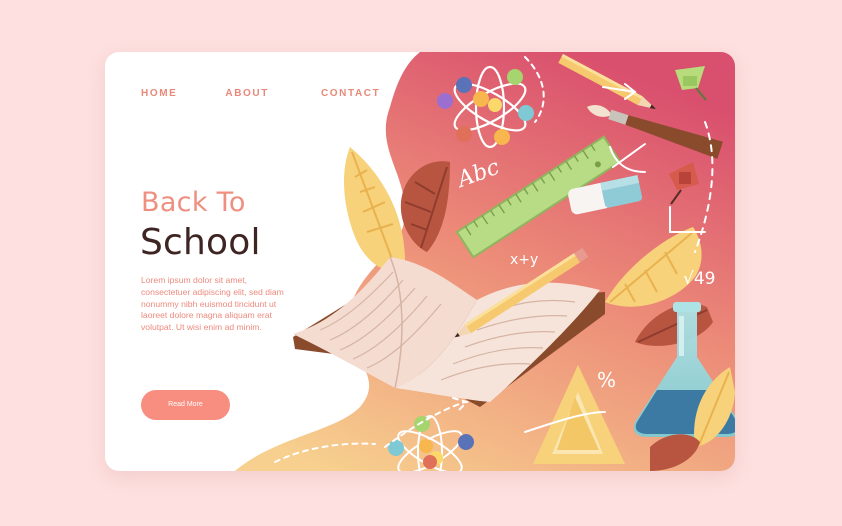  I want to click on percent-text: %, so click(606, 380).